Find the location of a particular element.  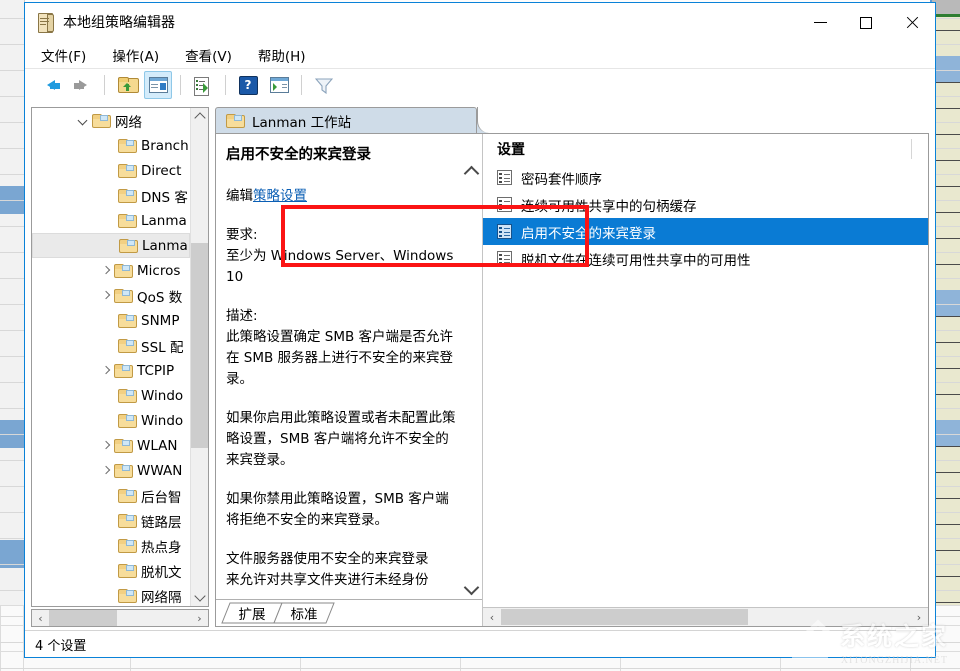

status-text: 4 个设置 is located at coordinates (61, 646).